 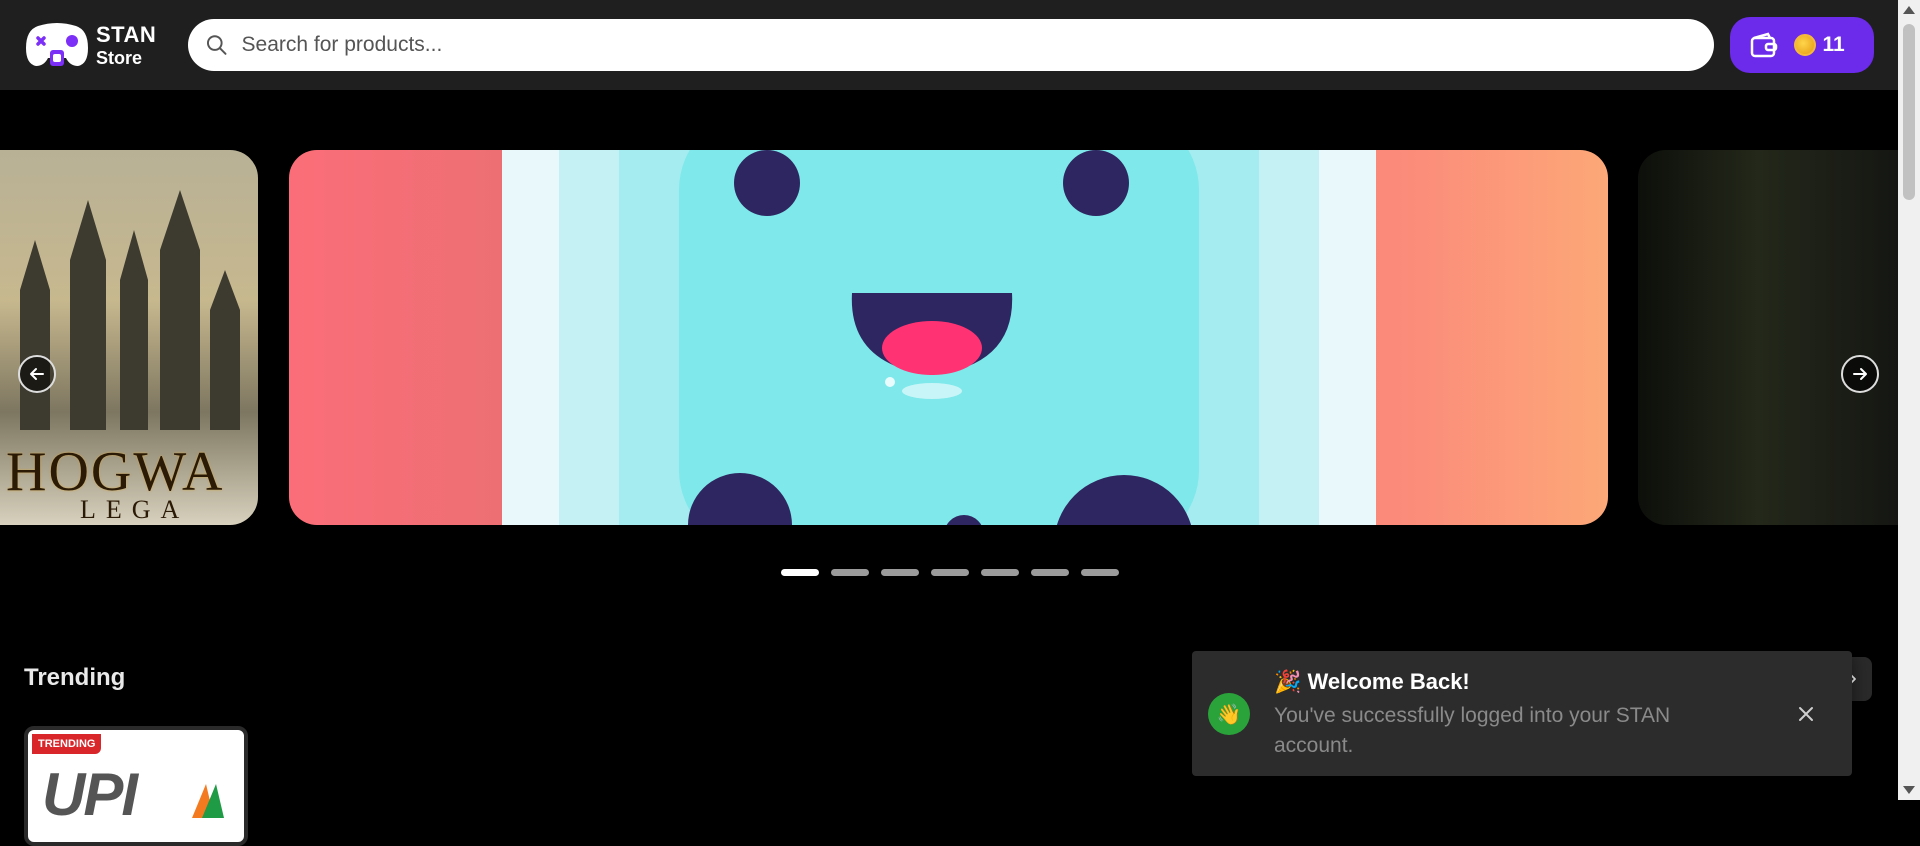 I want to click on carousel-pagination, so click(x=950, y=572).